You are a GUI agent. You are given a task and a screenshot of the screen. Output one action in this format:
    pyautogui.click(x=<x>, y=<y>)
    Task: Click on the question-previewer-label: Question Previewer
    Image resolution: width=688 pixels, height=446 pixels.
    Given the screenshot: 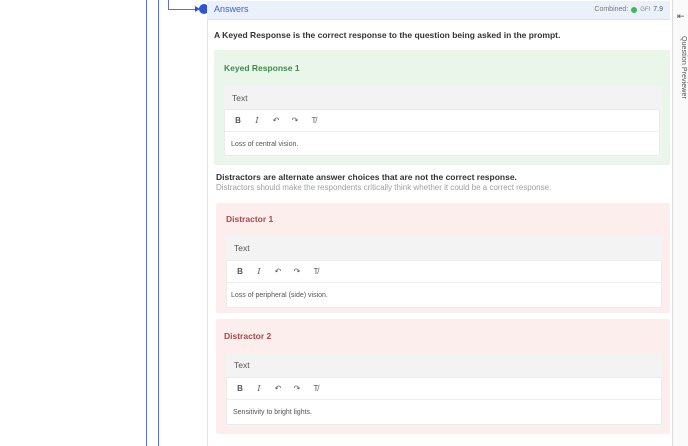 What is the action you would take?
    pyautogui.click(x=683, y=67)
    